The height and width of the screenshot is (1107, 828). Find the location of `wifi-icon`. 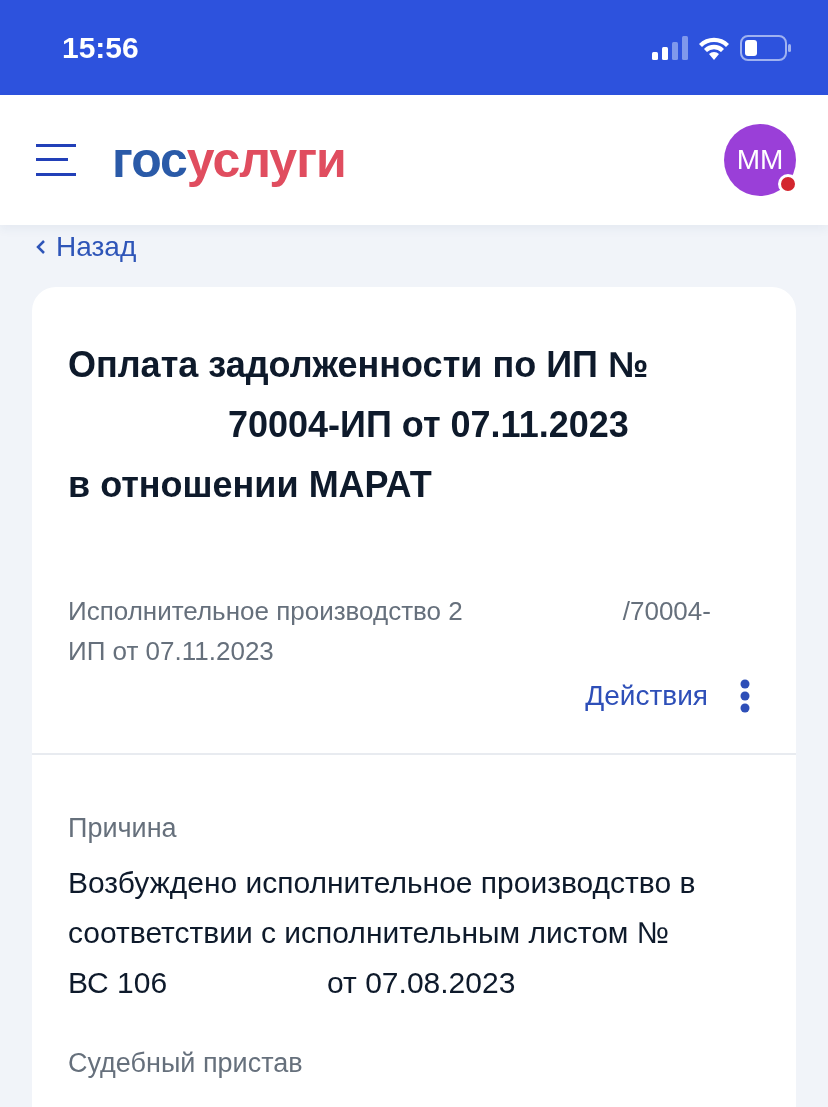

wifi-icon is located at coordinates (714, 47).